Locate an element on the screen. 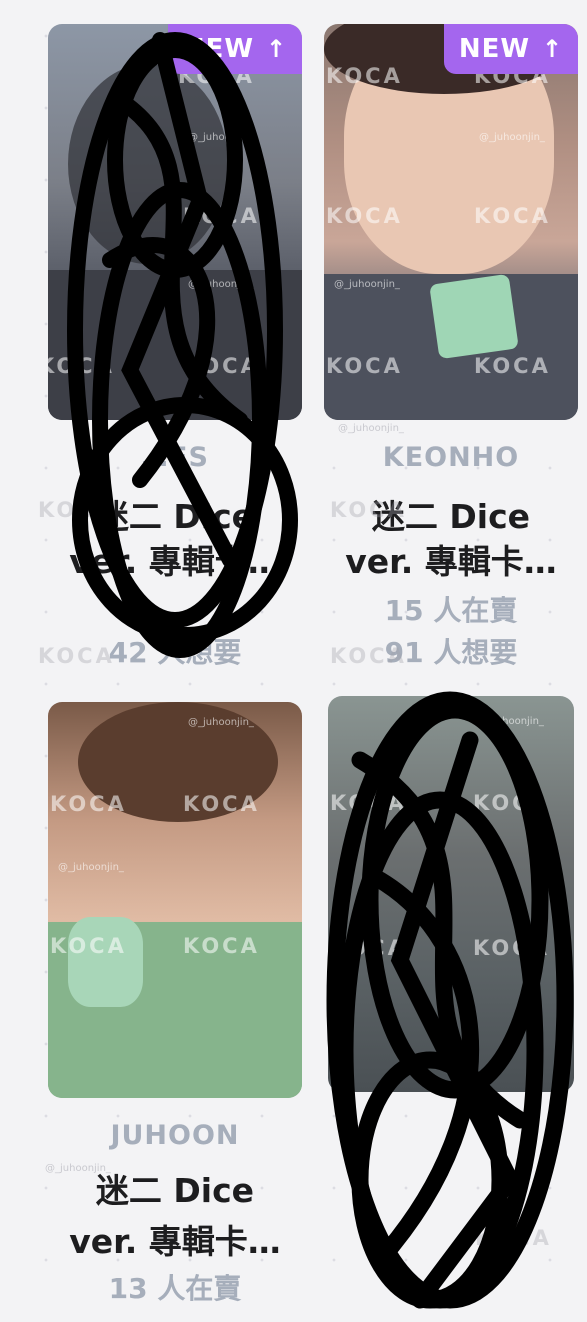 The width and height of the screenshot is (587, 1322). artist-name: KEONHO is located at coordinates (451, 457).